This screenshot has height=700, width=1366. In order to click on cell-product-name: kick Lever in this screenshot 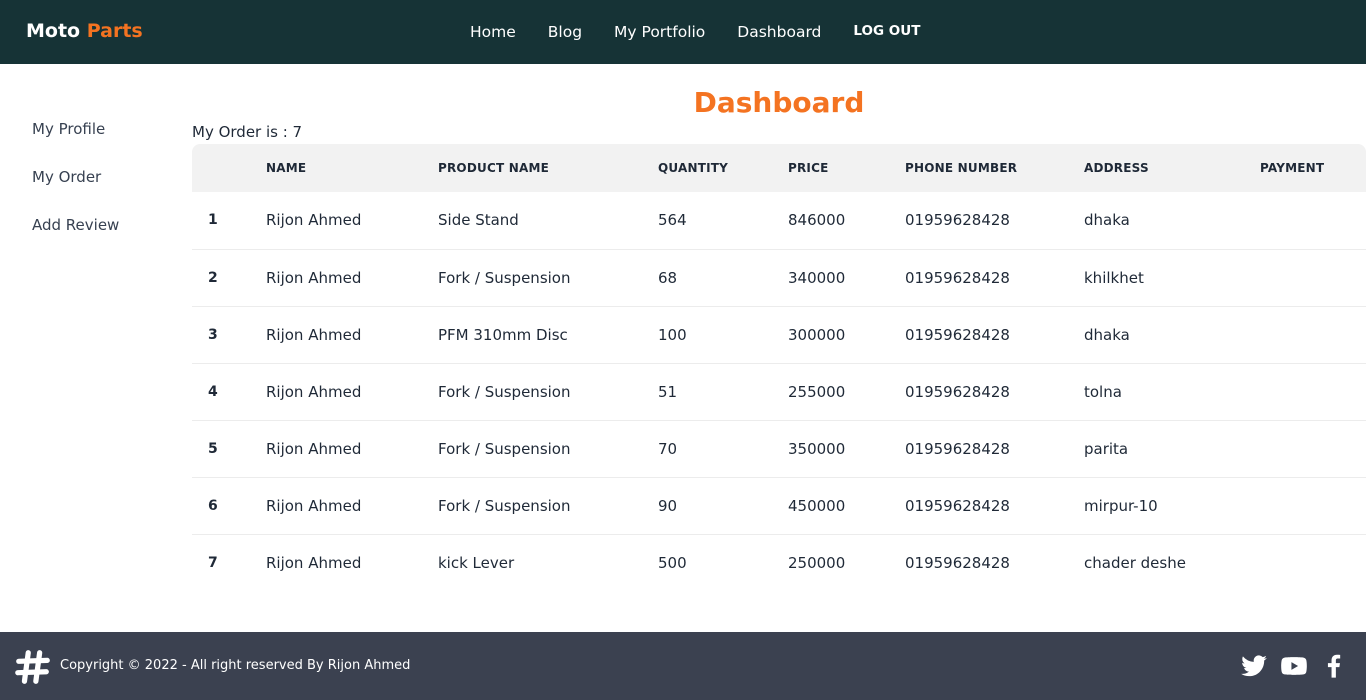, I will do `click(476, 562)`.